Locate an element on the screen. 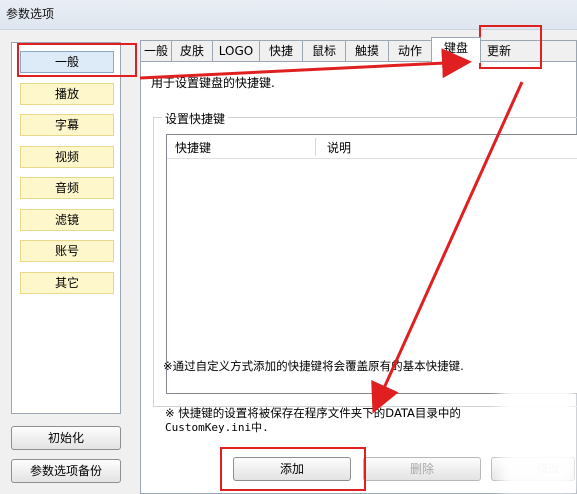 This screenshot has width=577, height=494. tab-skin: 皮肤 is located at coordinates (192, 50).